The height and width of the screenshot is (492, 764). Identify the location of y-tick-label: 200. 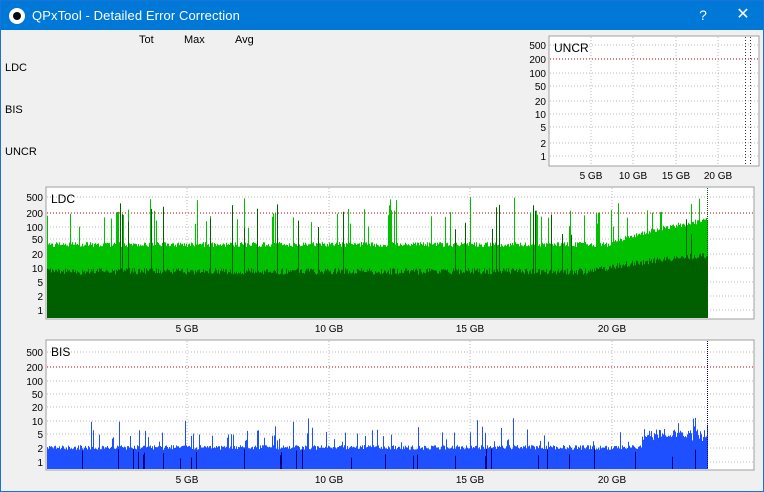
(34, 368).